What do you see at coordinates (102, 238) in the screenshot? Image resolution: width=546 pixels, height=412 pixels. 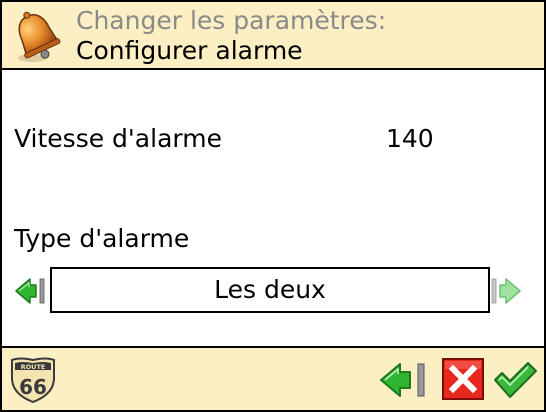 I see `alarm-type-label: Type d'alarme` at bounding box center [102, 238].